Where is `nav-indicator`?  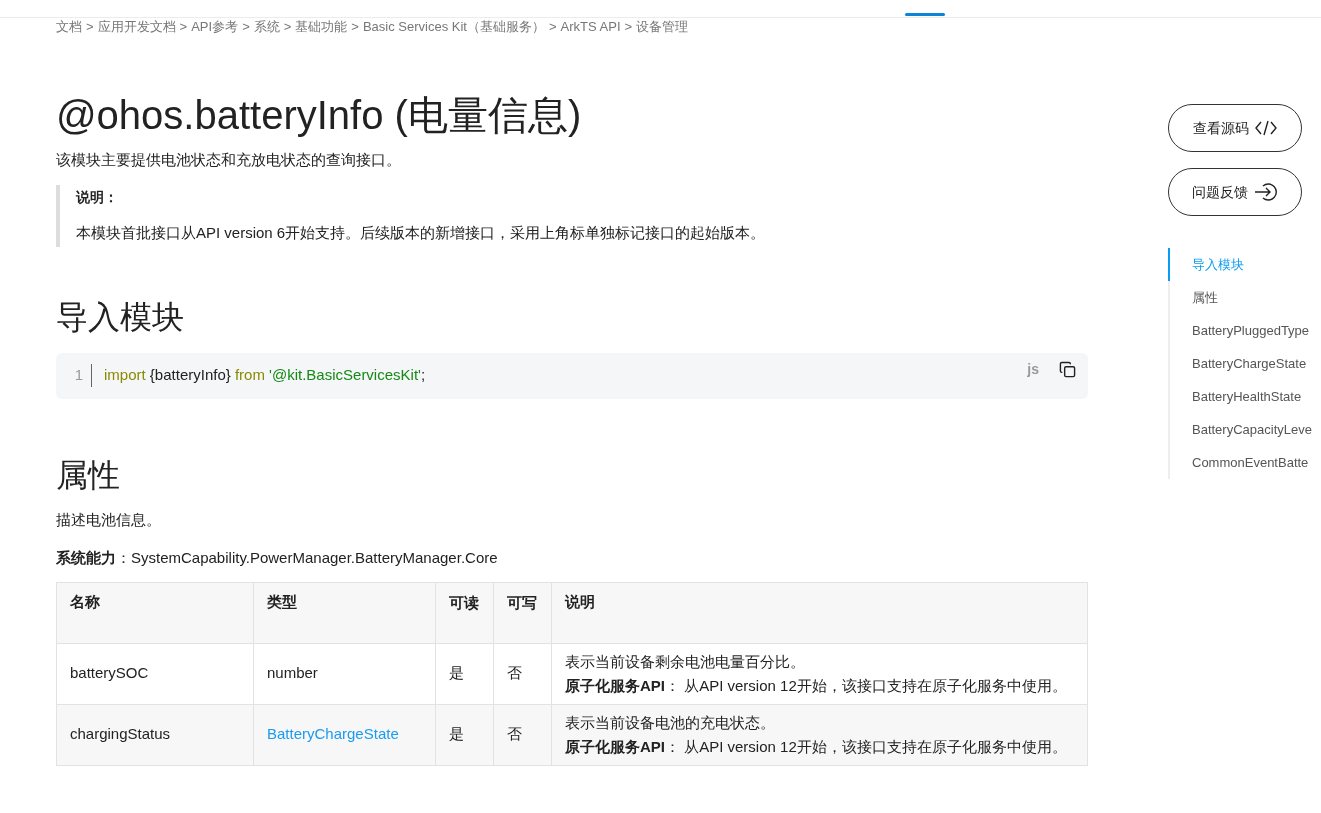 nav-indicator is located at coordinates (925, 14).